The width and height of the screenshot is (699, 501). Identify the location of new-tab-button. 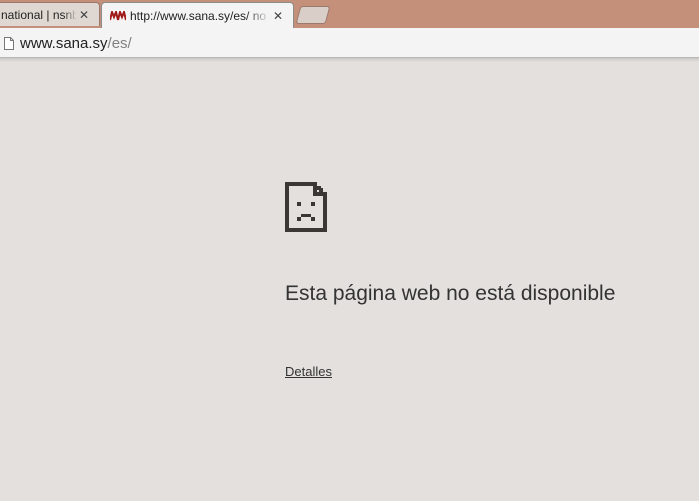
(313, 15).